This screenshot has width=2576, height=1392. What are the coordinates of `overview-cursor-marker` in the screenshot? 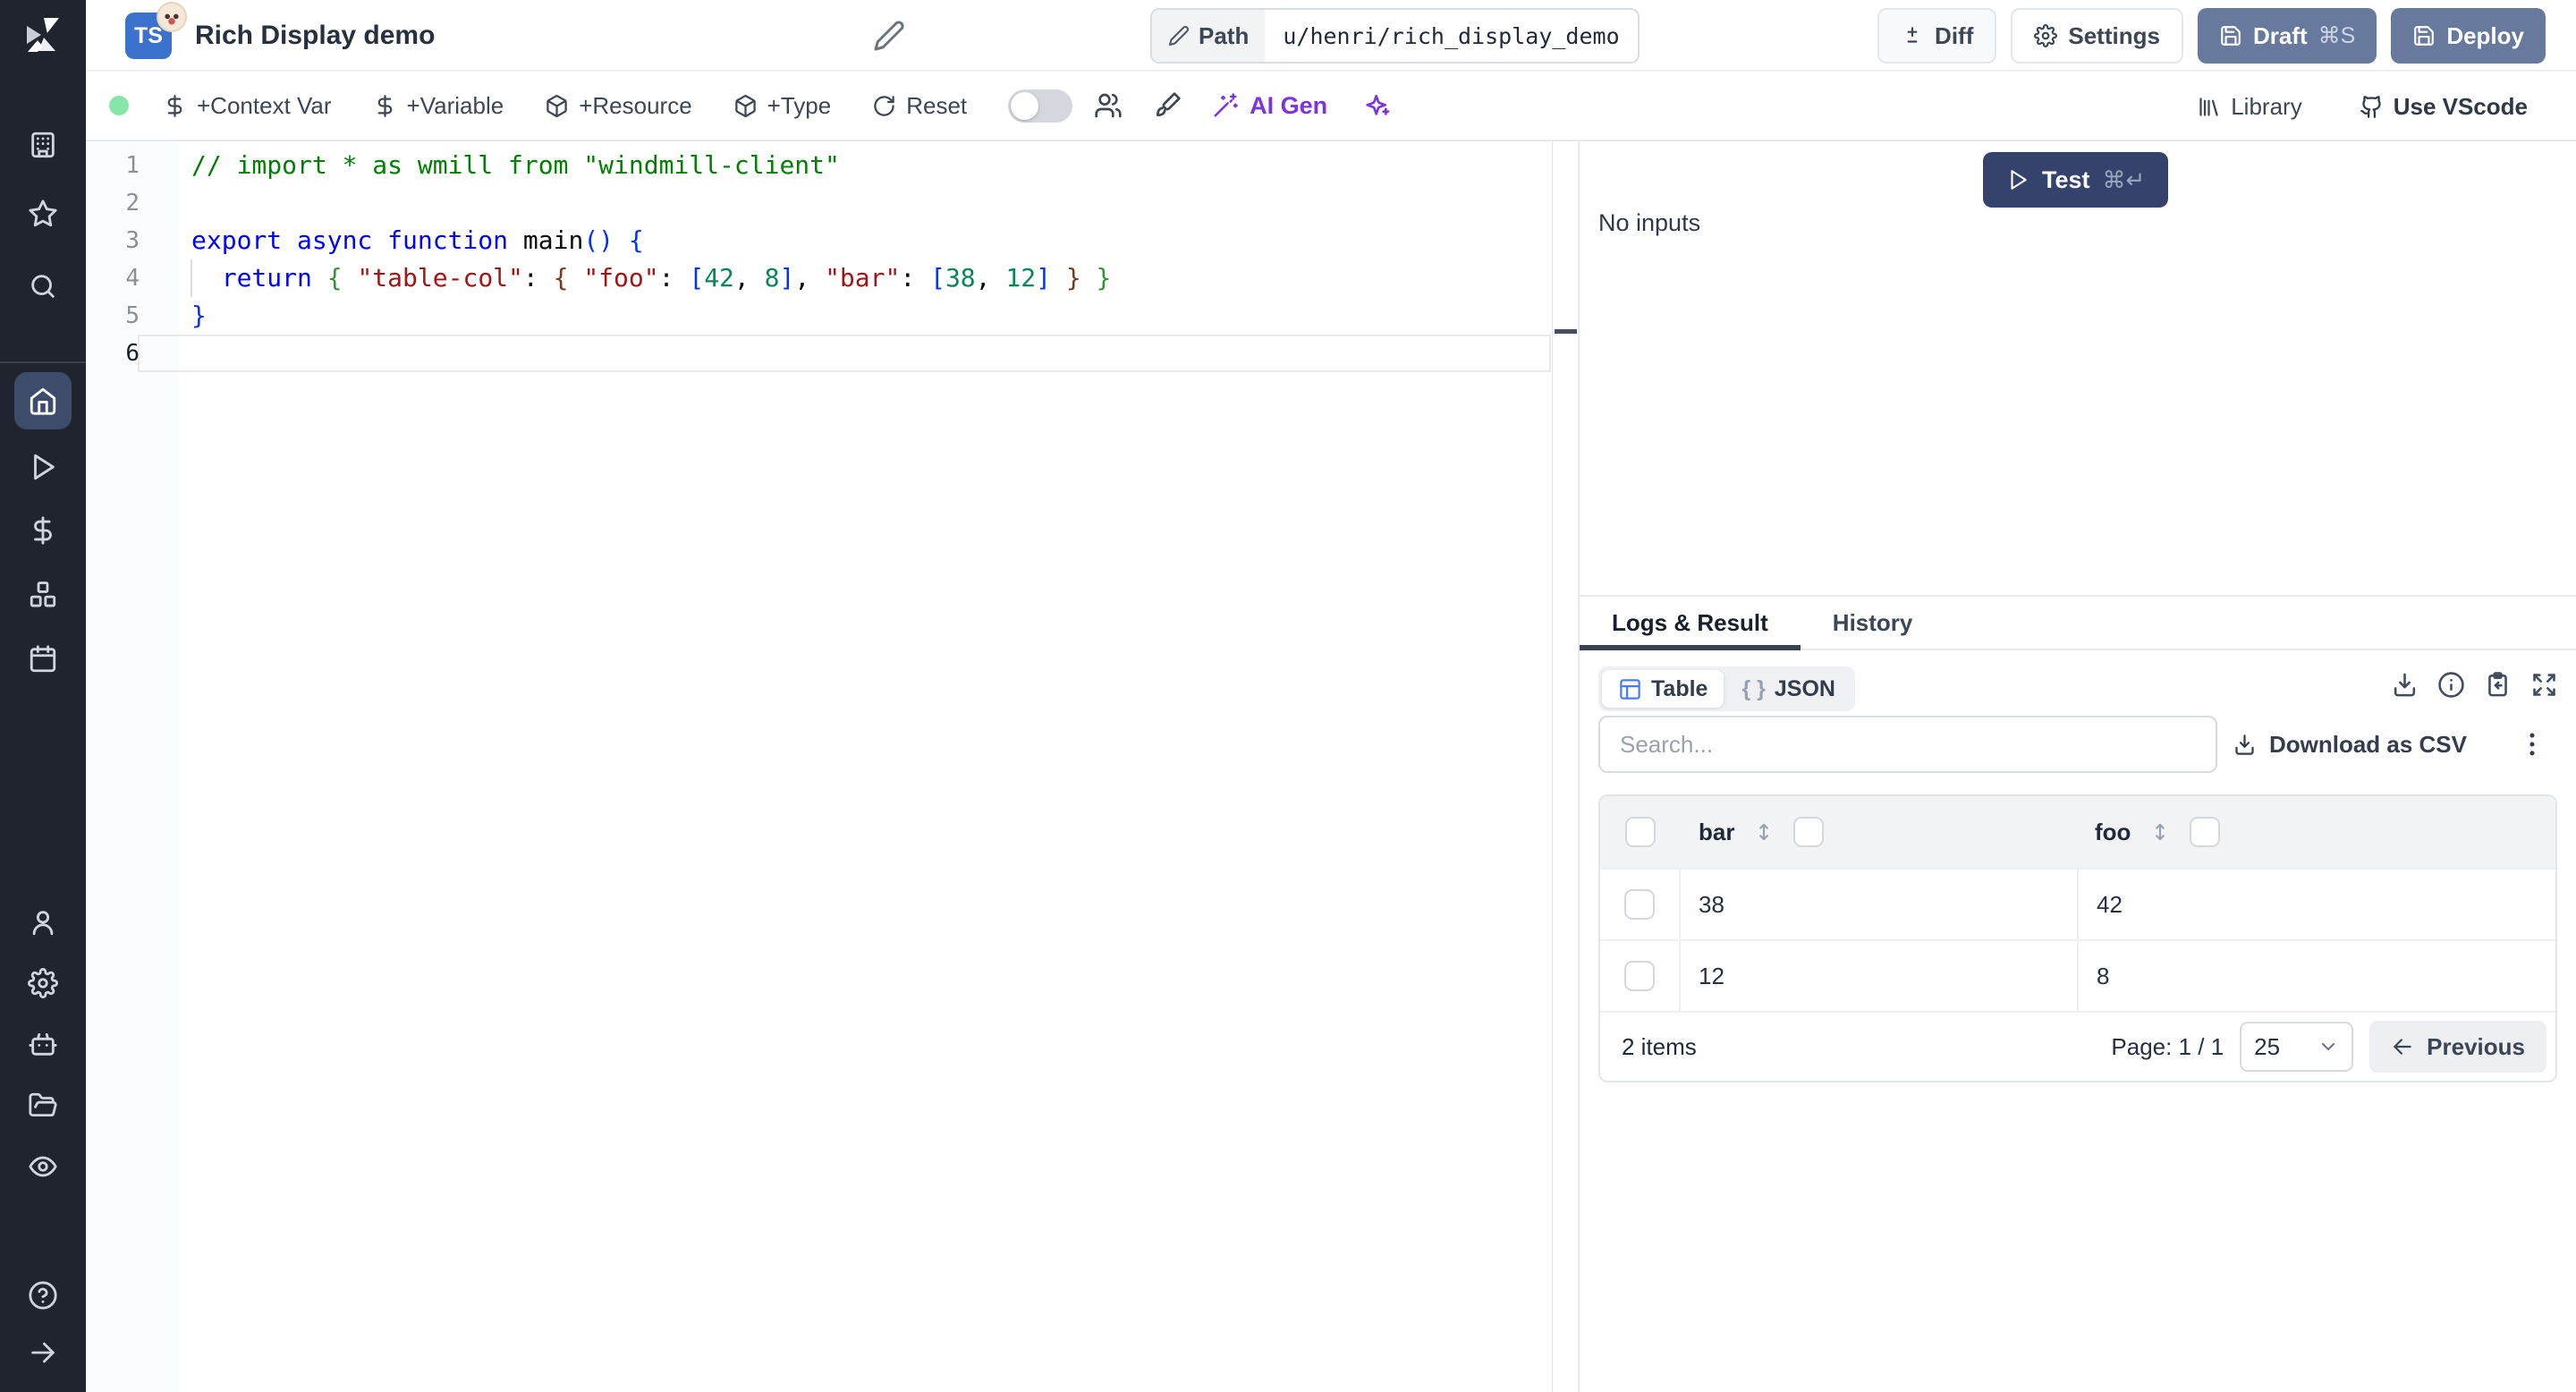 It's located at (1566, 331).